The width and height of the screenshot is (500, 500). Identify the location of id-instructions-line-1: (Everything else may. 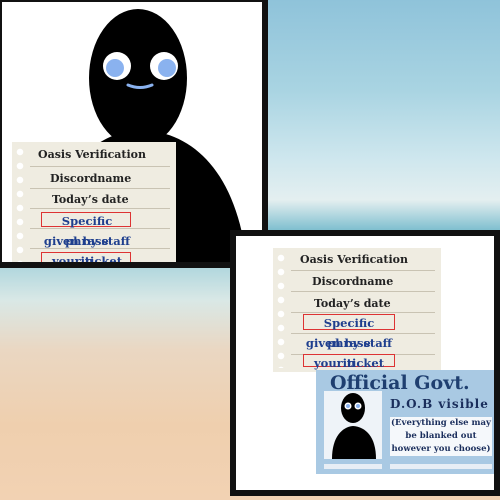
(441, 423).